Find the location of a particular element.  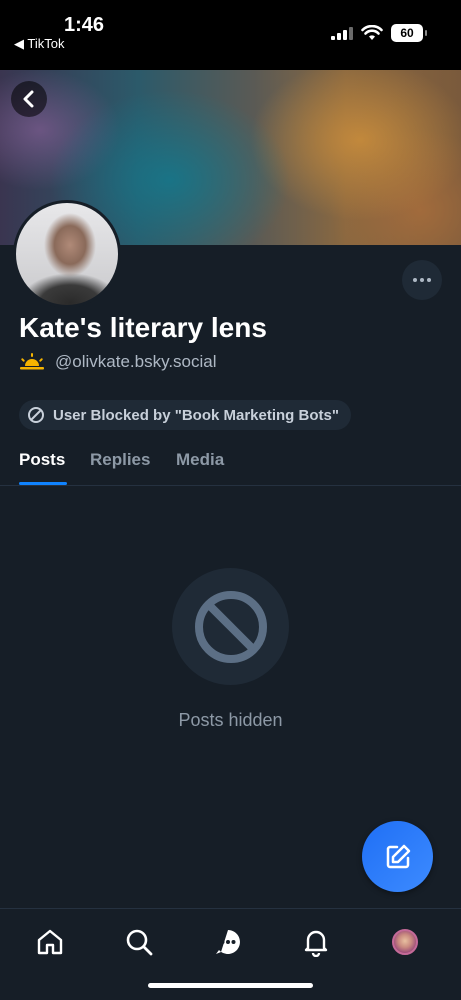

blocked-label-badge: User Blocked by "Book Marketing Bots" is located at coordinates (185, 415).